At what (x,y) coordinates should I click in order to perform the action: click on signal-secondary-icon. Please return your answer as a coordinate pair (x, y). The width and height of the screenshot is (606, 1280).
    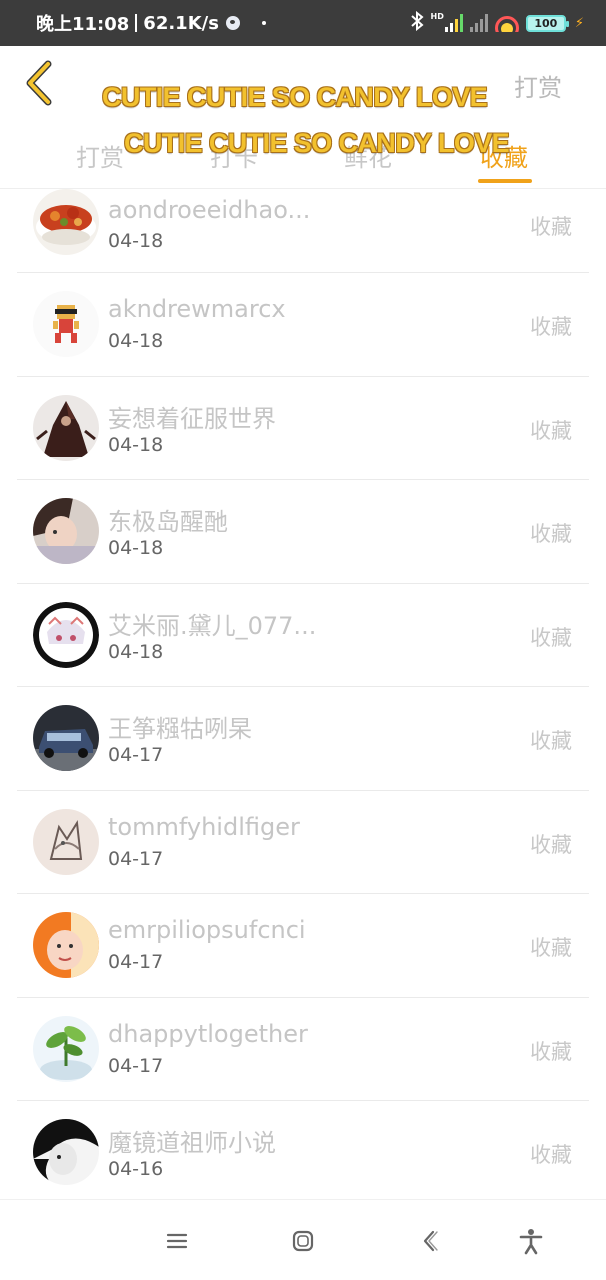
    Looking at the image, I should click on (478, 23).